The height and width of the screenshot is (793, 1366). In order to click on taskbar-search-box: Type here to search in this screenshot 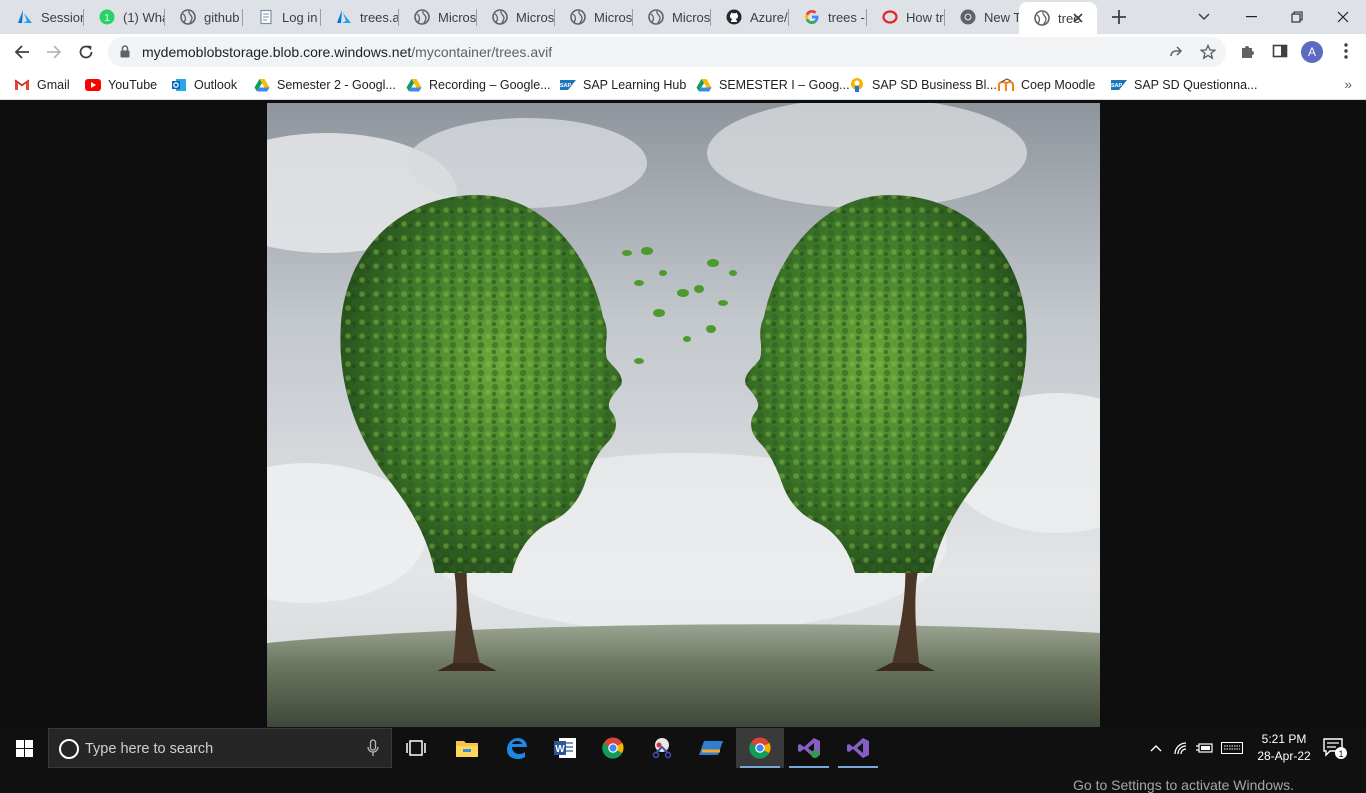, I will do `click(220, 748)`.